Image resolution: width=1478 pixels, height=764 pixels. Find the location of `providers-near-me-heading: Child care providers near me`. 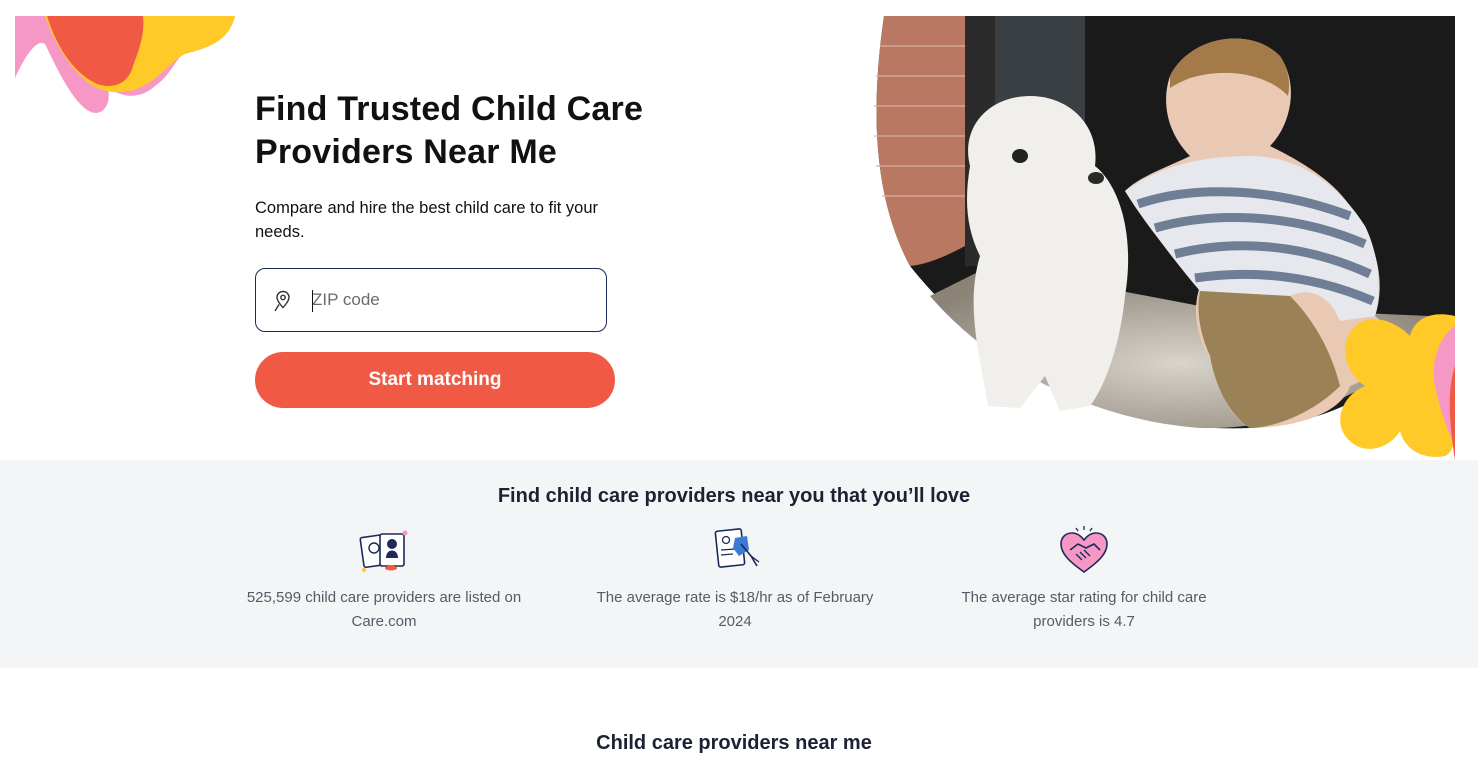

providers-near-me-heading: Child care providers near me is located at coordinates (734, 743).